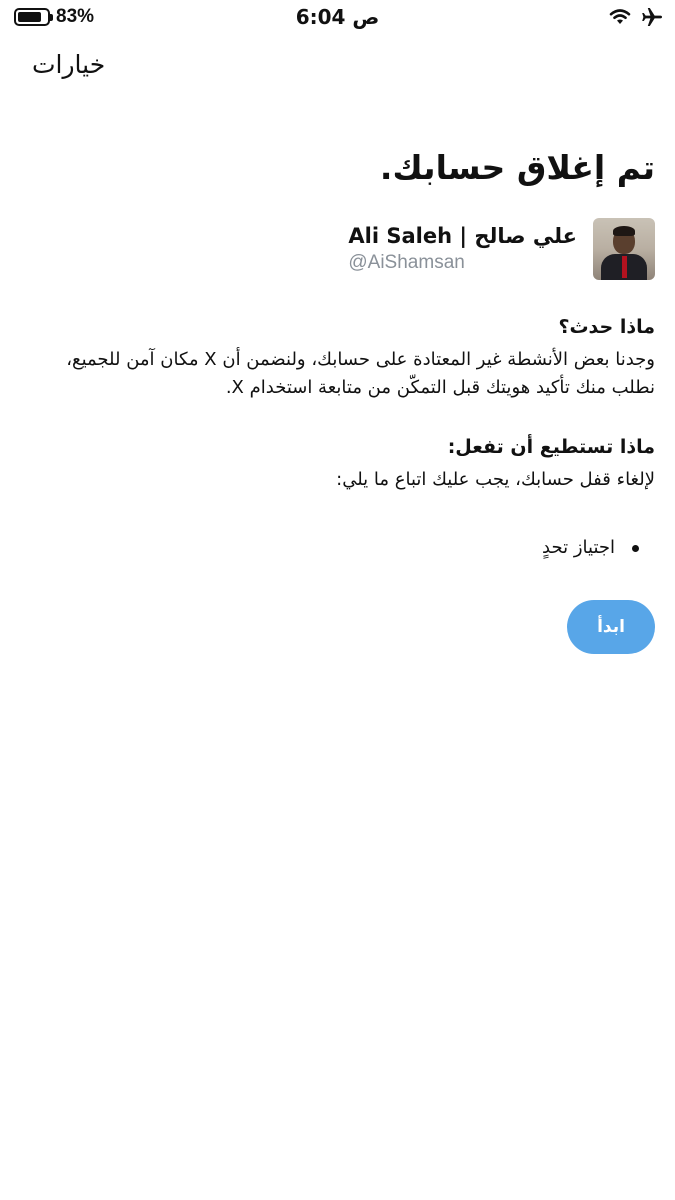  What do you see at coordinates (462, 249) in the screenshot?
I see `profile-text: علي صالح | Ali Saleh @AiShamsan` at bounding box center [462, 249].